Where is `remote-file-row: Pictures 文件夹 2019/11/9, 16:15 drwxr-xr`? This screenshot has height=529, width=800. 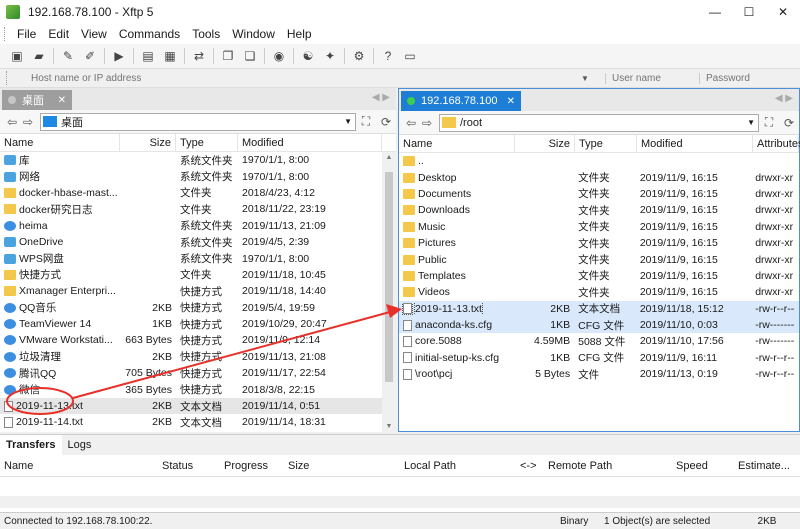
remote-file-row: Pictures 文件夹 2019/11/9, 16:15 drwxr-xr is located at coordinates (599, 243).